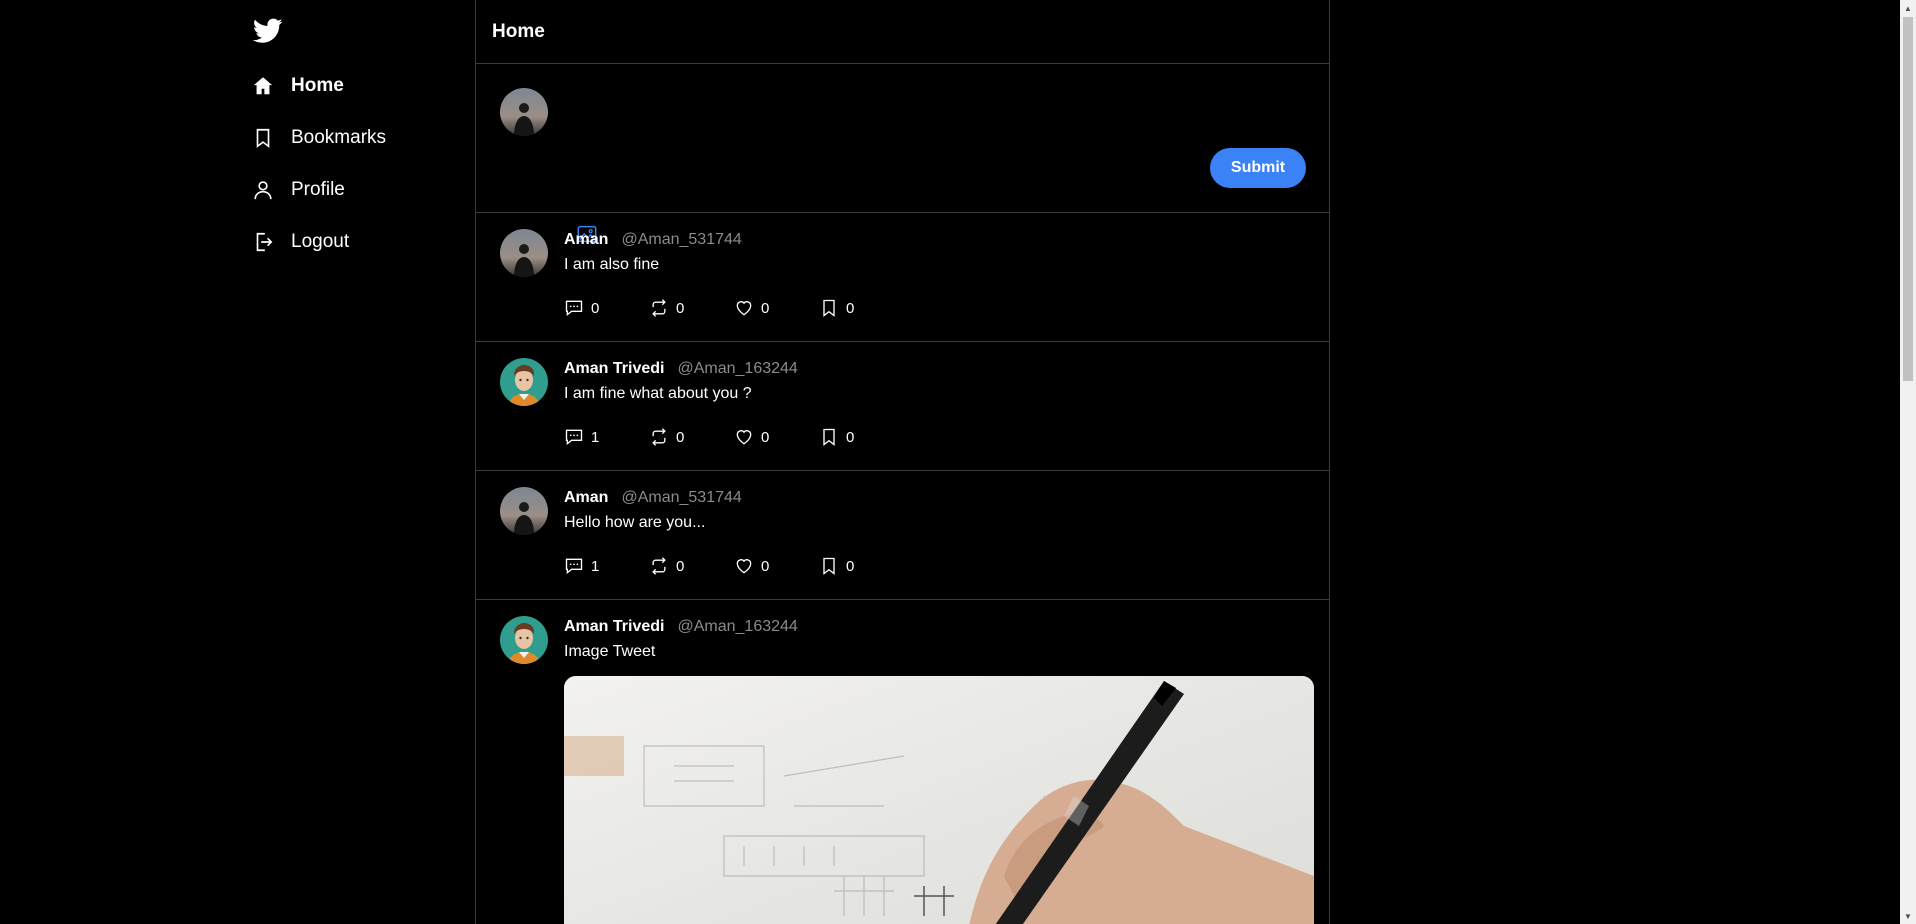  I want to click on scroll-down-icon: ▼, so click(1908, 916).